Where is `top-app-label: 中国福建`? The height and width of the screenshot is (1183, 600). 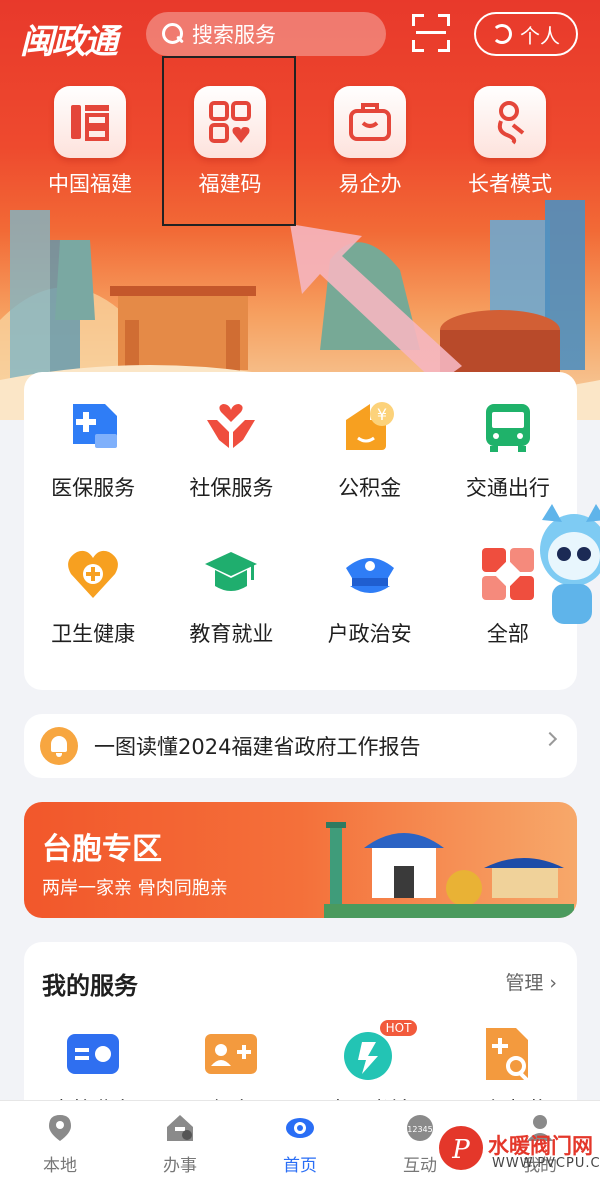 top-app-label: 中国福建 is located at coordinates (90, 184).